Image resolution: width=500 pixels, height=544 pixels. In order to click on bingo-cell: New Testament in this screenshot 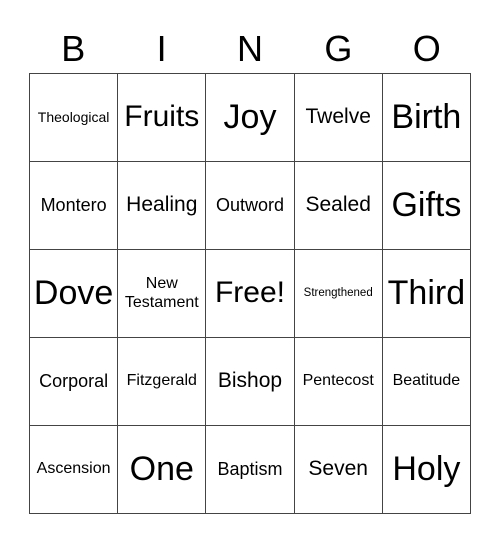, I will do `click(162, 294)`.